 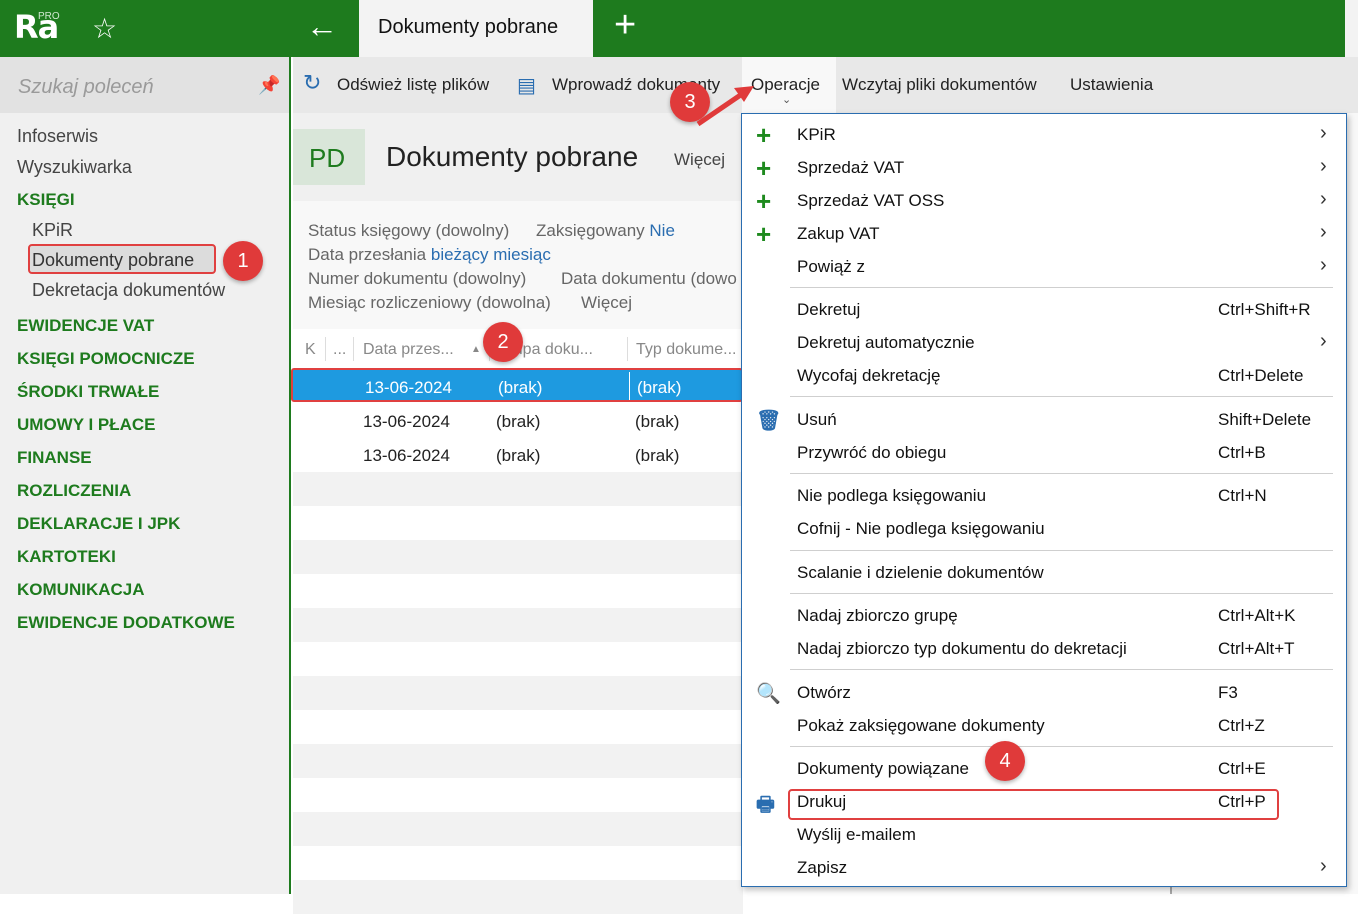 I want to click on menu-item-label: Wyślij e-mailem, so click(x=856, y=834).